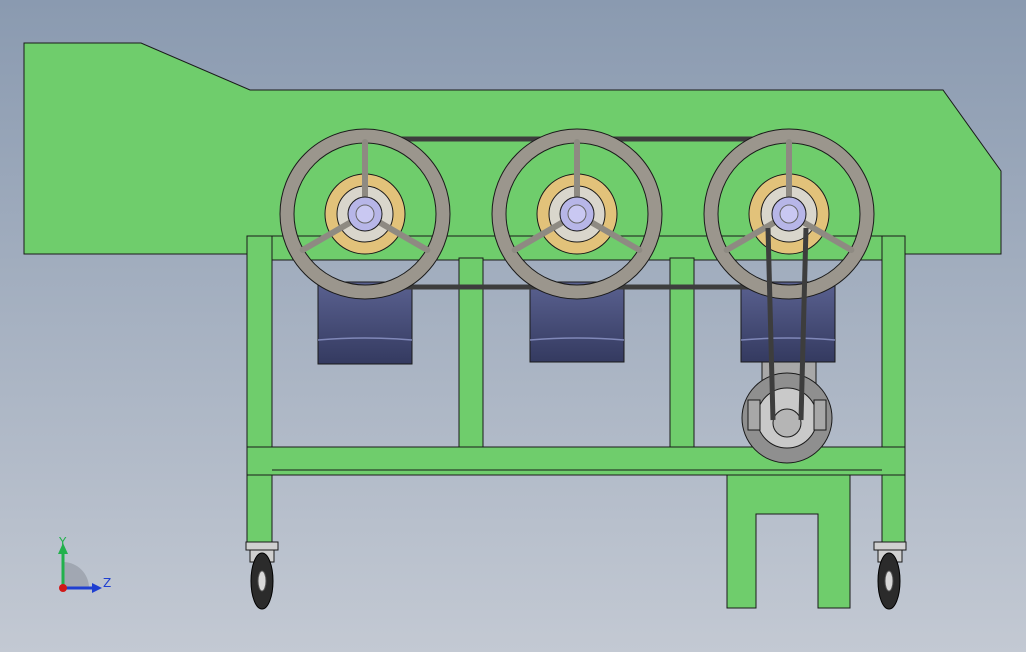 This screenshot has height=652, width=1026. Describe the element at coordinates (259, 391) in the screenshot. I see `frame-leg-left` at that location.